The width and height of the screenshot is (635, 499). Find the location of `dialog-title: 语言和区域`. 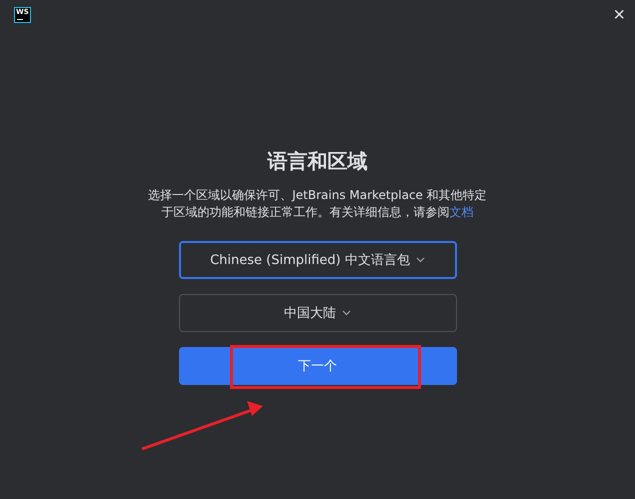

dialog-title: 语言和区域 is located at coordinates (318, 161).